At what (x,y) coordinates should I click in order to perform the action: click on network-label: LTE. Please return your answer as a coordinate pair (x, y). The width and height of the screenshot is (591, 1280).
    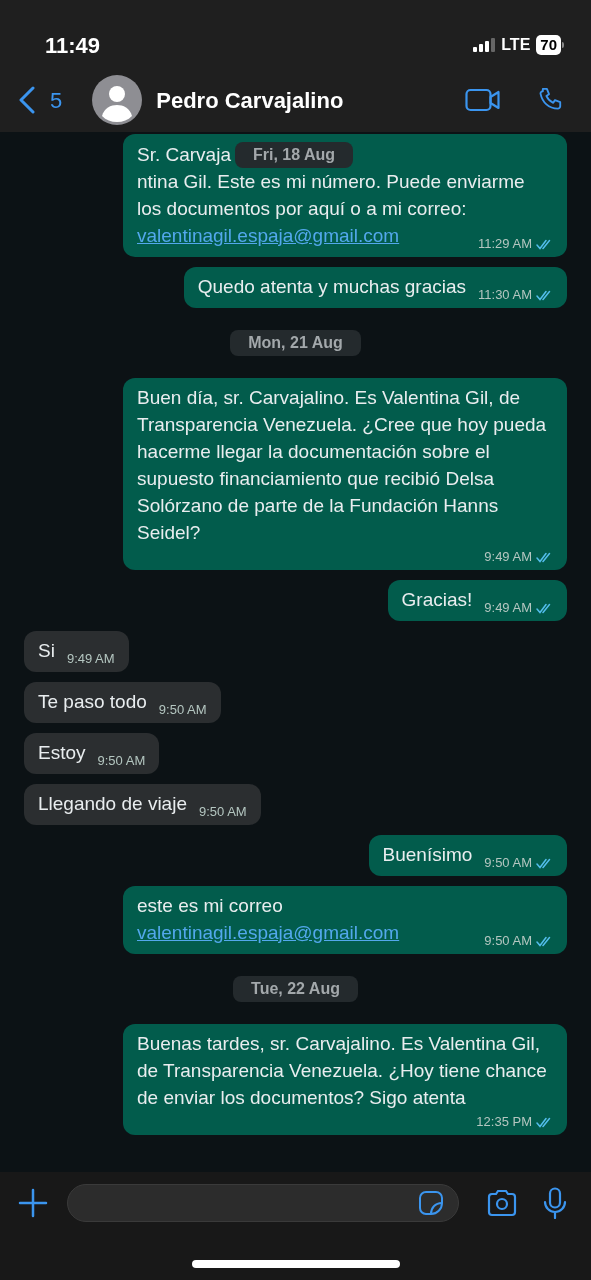
    Looking at the image, I should click on (516, 45).